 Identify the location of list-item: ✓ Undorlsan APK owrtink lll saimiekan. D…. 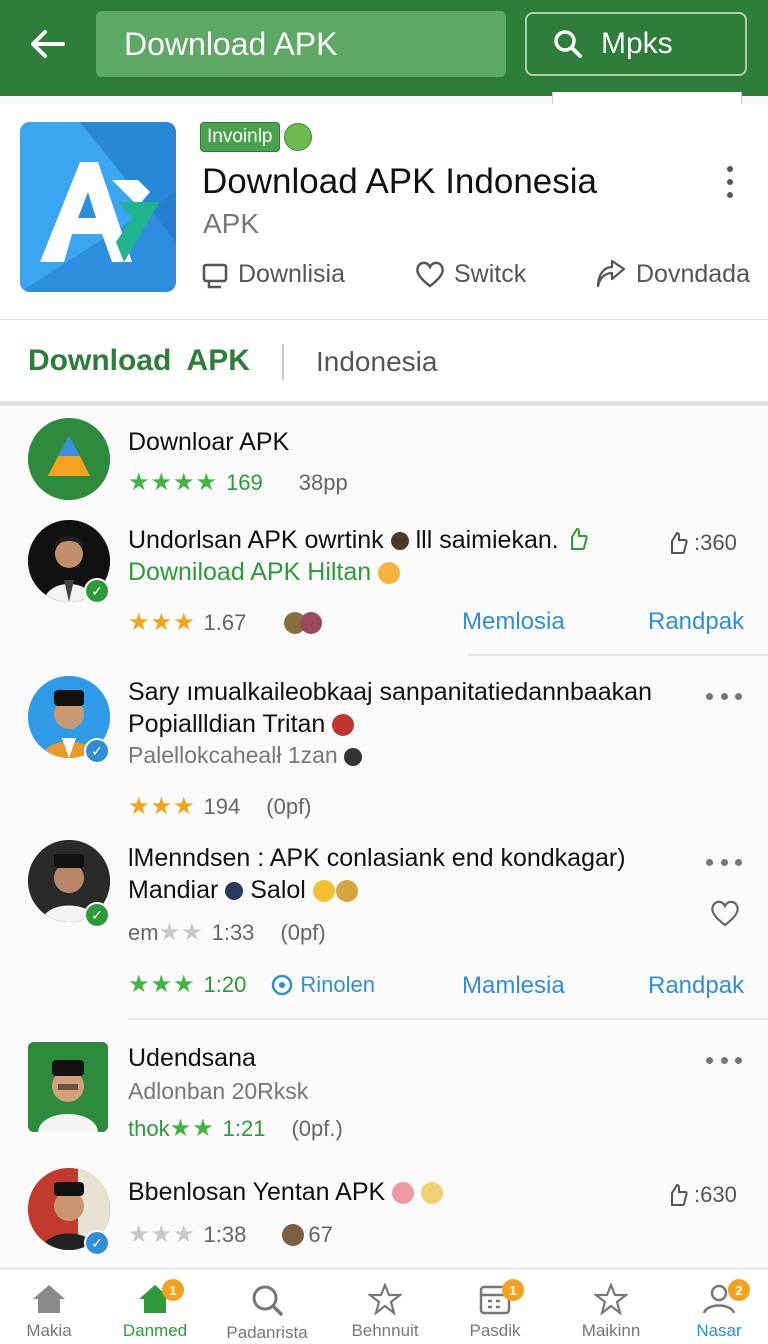
(384, 581).